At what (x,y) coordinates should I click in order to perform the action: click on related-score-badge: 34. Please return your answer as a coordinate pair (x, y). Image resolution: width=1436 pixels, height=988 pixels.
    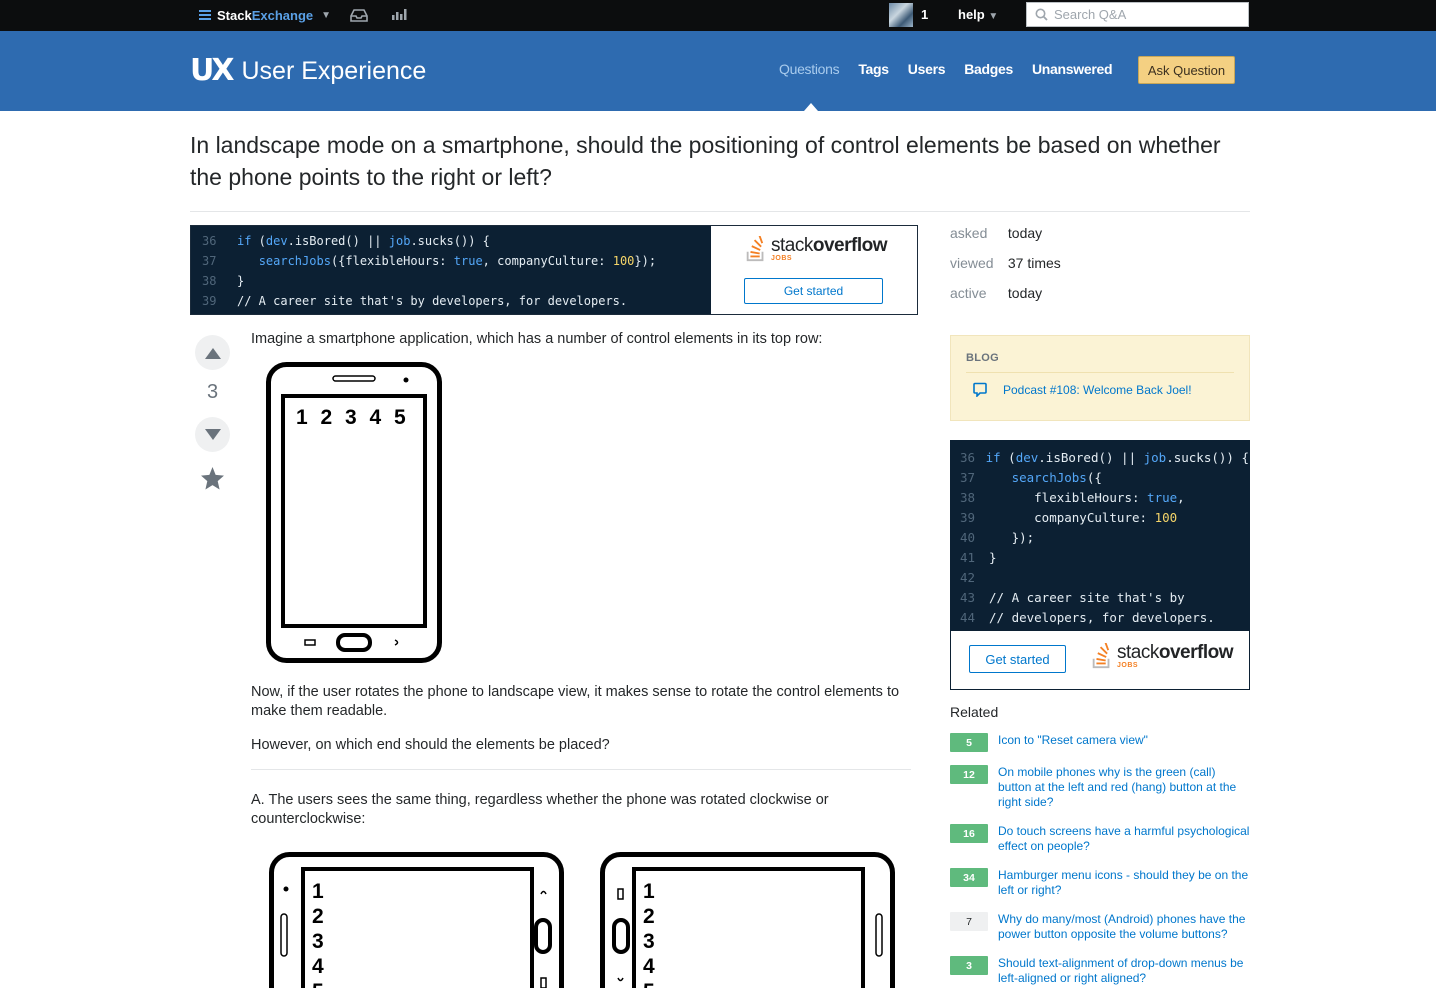
    Looking at the image, I should click on (969, 877).